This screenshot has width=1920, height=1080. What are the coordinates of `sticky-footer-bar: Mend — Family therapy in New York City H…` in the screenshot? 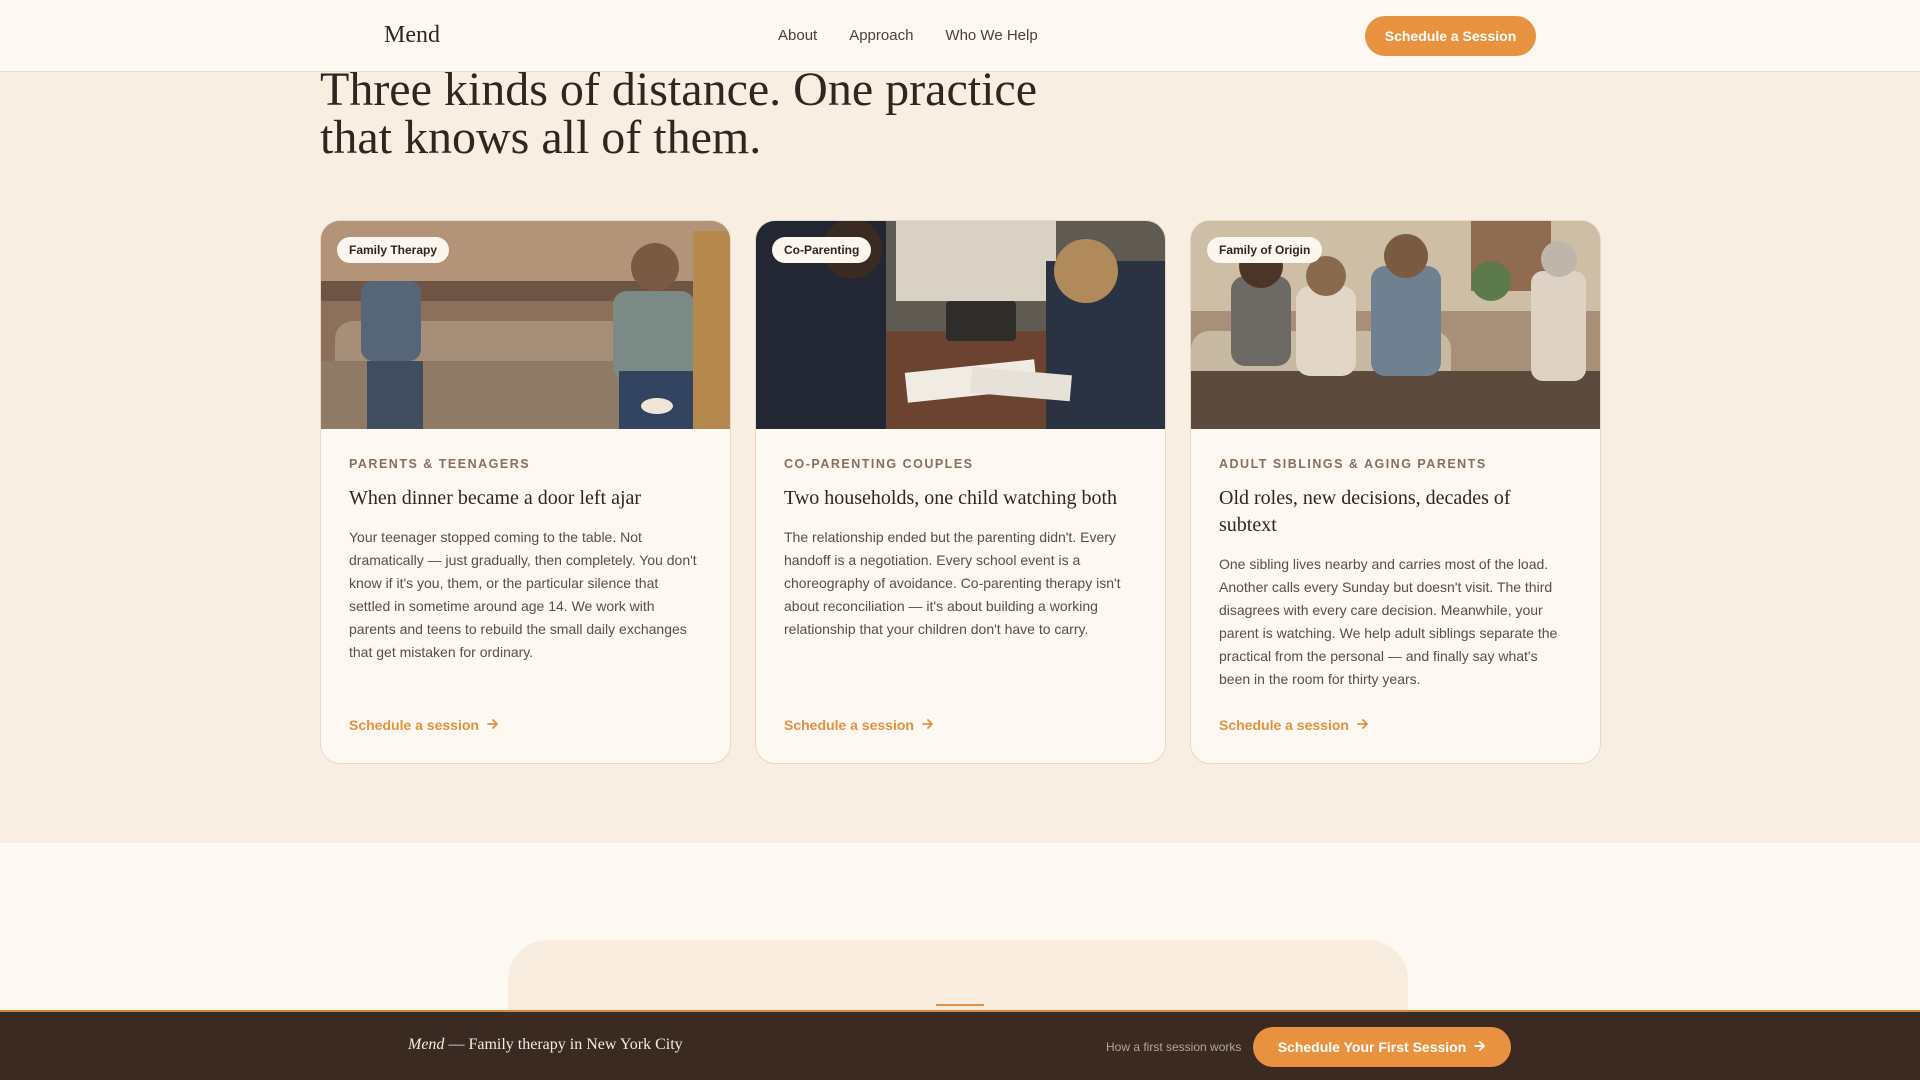 It's located at (960, 1045).